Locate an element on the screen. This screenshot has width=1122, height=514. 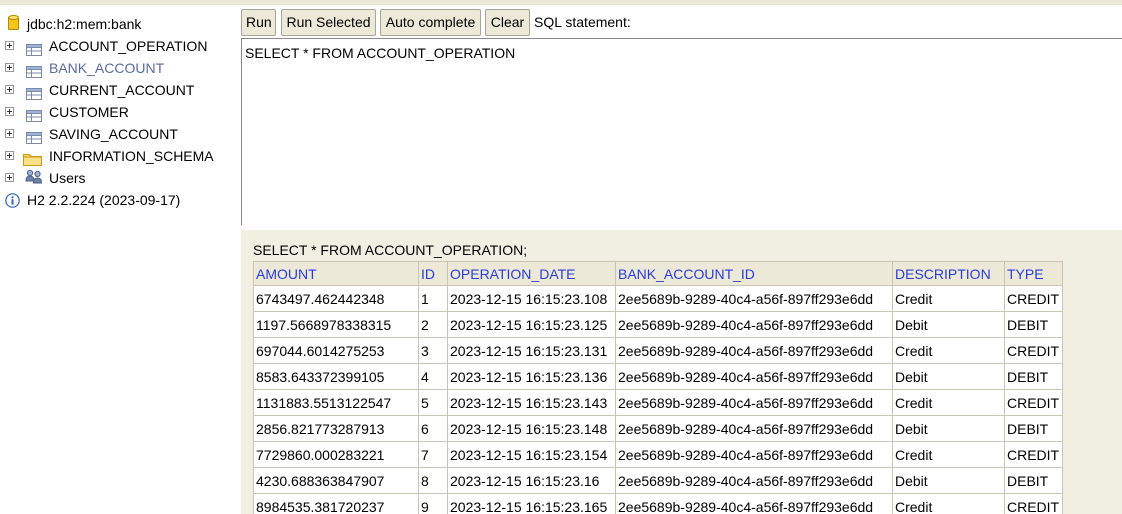
cell-id: 5 is located at coordinates (433, 402).